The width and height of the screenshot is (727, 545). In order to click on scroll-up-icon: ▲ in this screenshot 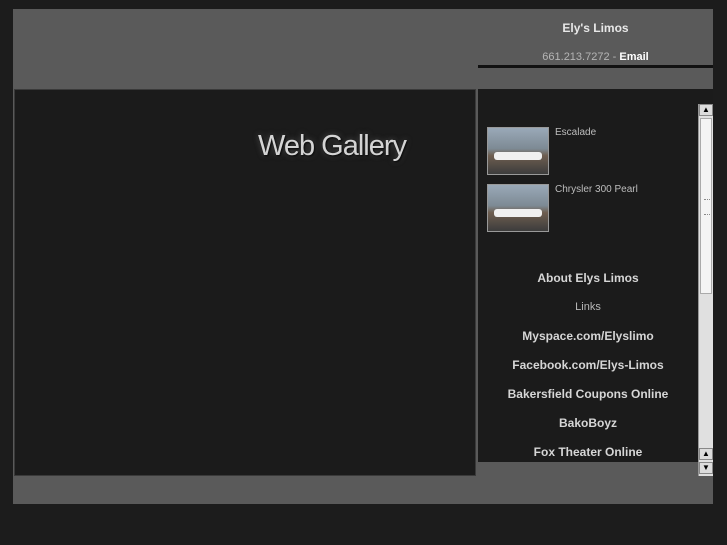, I will do `click(706, 110)`.